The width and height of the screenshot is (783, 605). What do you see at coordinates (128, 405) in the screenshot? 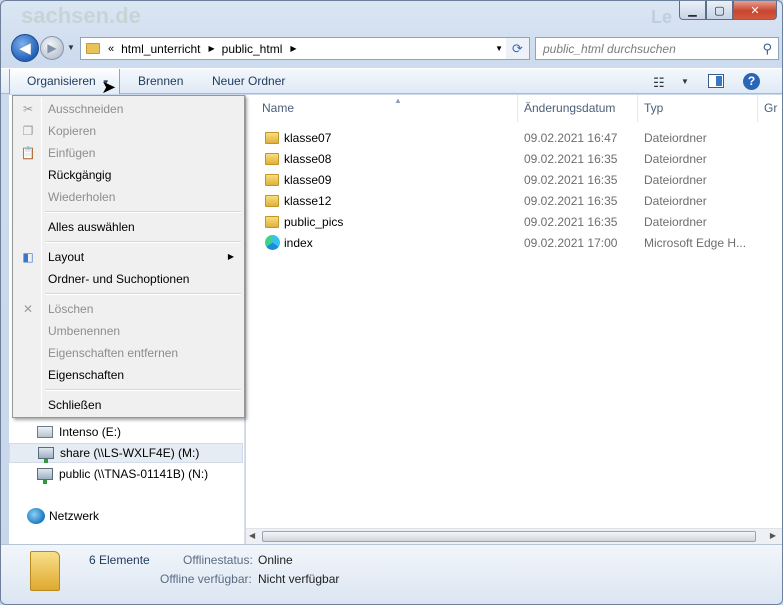
I see `menu-item-close: Schließen` at bounding box center [128, 405].